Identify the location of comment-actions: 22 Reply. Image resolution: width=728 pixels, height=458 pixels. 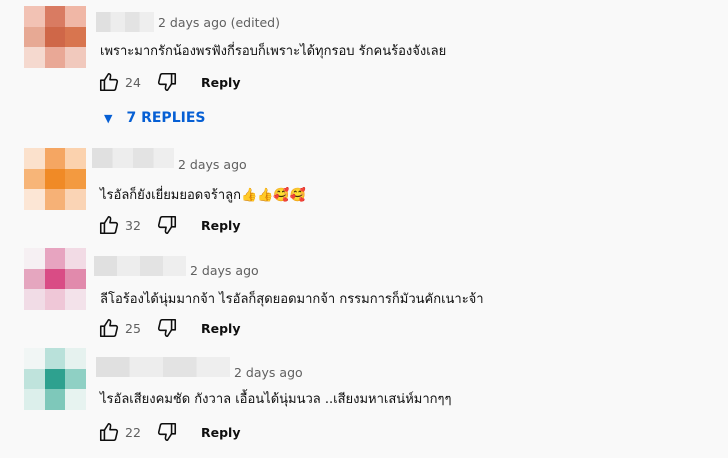
(168, 432).